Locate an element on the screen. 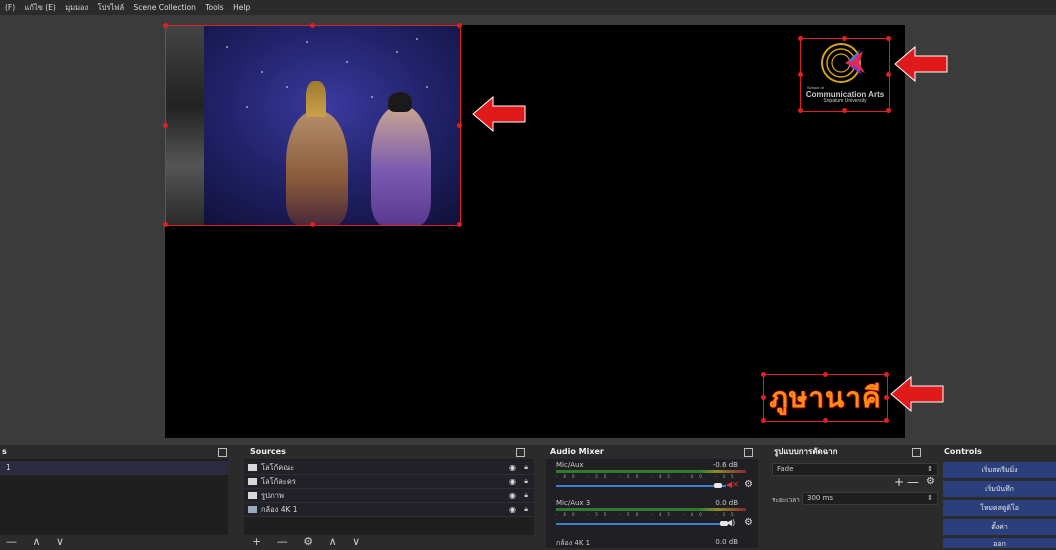 The height and width of the screenshot is (550, 1056). start-recording-button: เริ่มบันทึก is located at coordinates (999, 489).